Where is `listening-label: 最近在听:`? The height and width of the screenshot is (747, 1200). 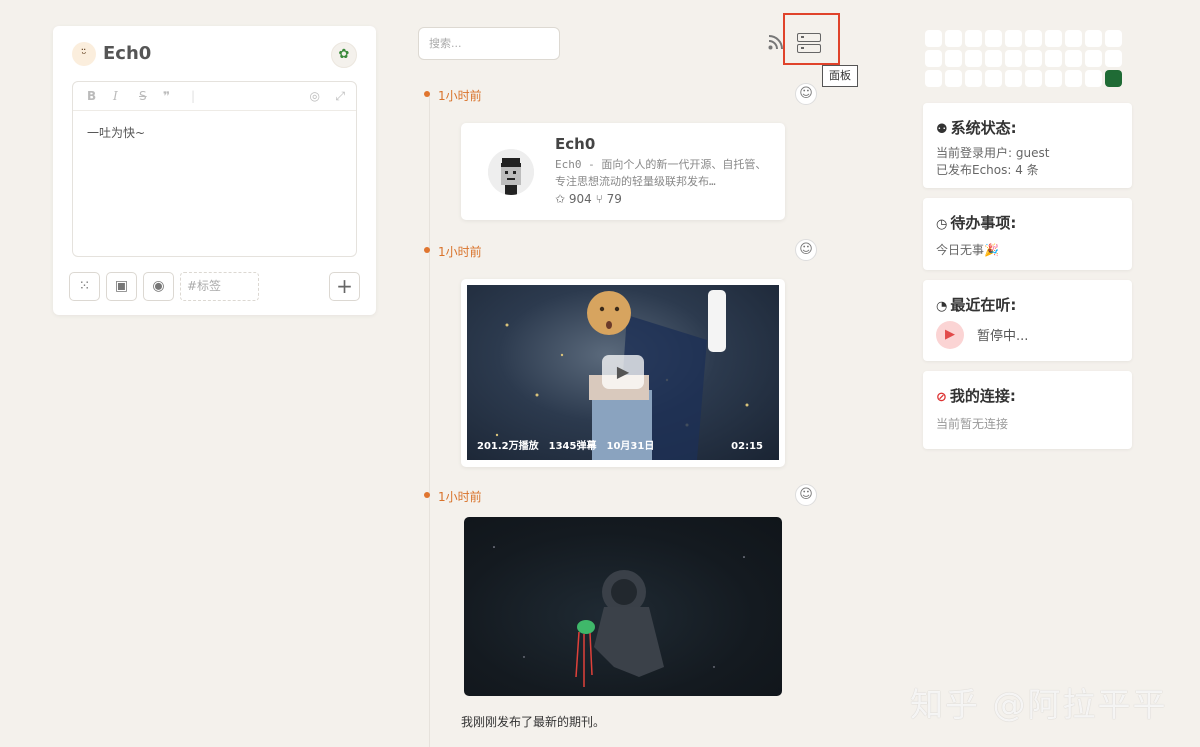
listening-label: 最近在听: is located at coordinates (983, 305).